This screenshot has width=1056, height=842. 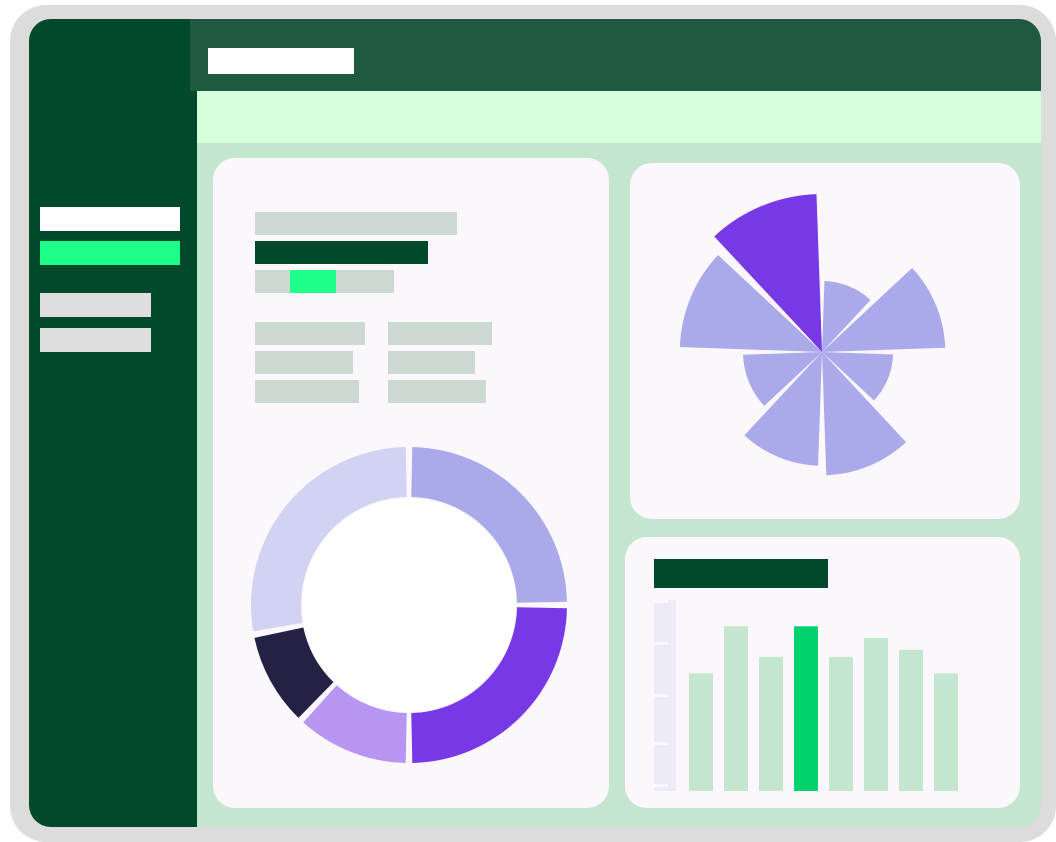 I want to click on bar-chart, so click(x=806, y=695).